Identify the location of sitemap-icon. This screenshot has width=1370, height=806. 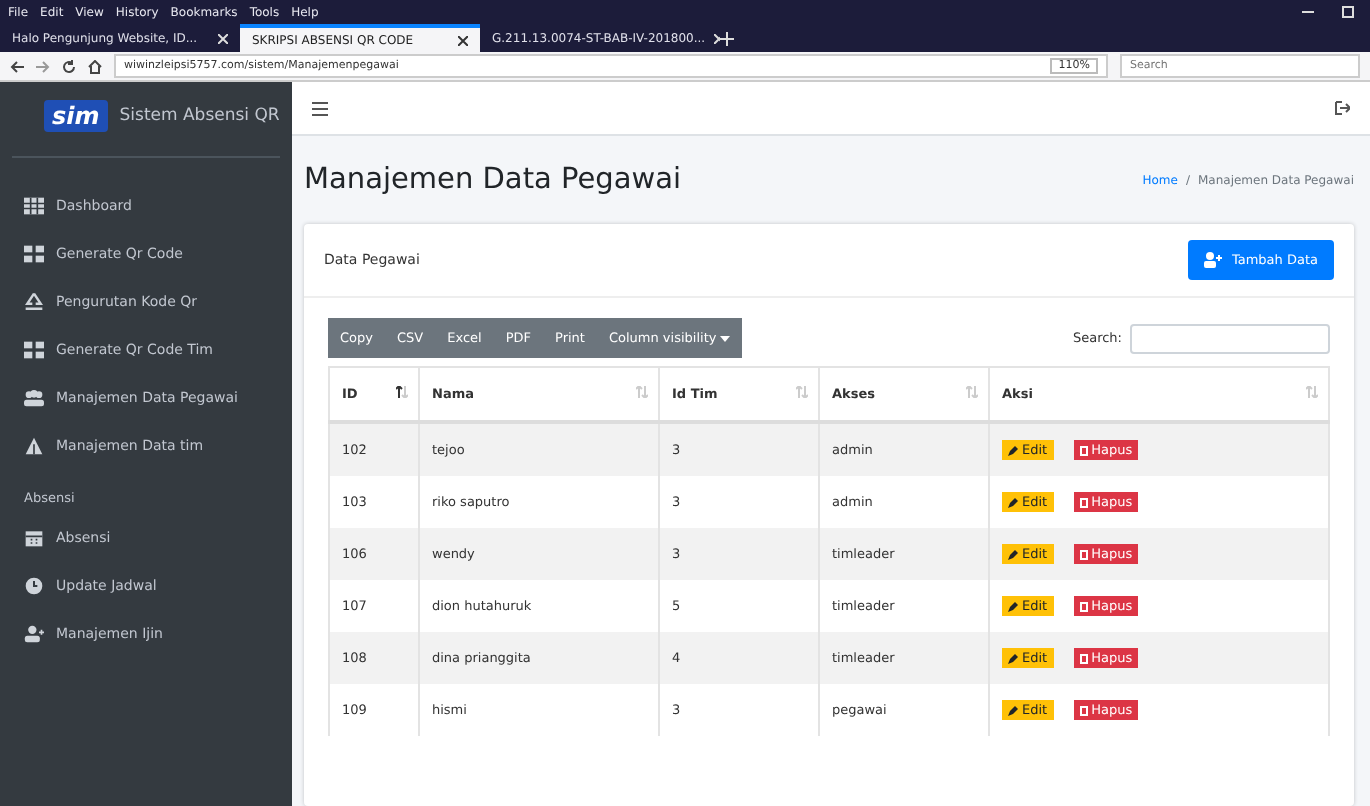
(34, 446).